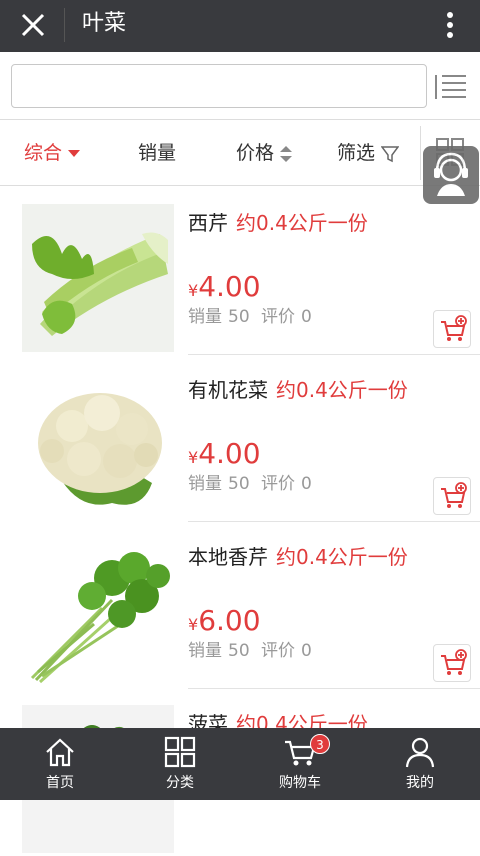 This screenshot has height=856, width=480. I want to click on product-title: 西芹 约0.4公斤一份, so click(278, 223).